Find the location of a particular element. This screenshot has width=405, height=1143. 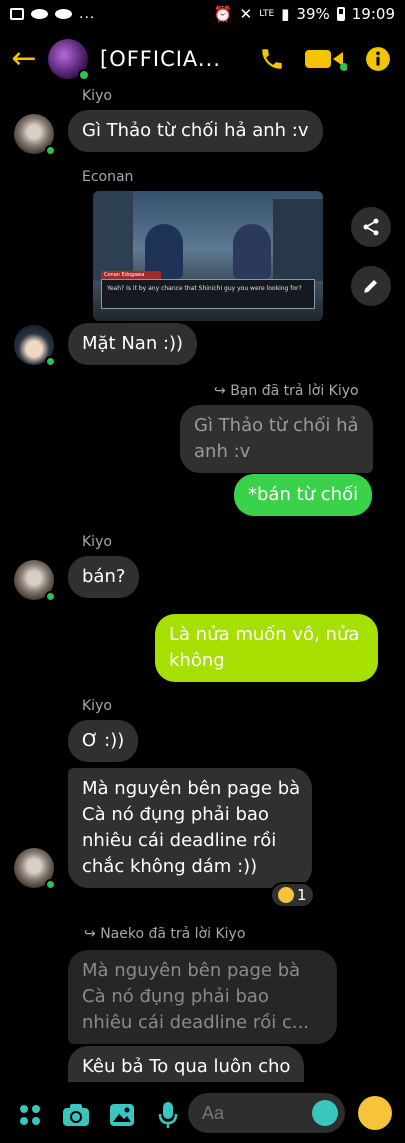

pencil-icon is located at coordinates (370, 286).